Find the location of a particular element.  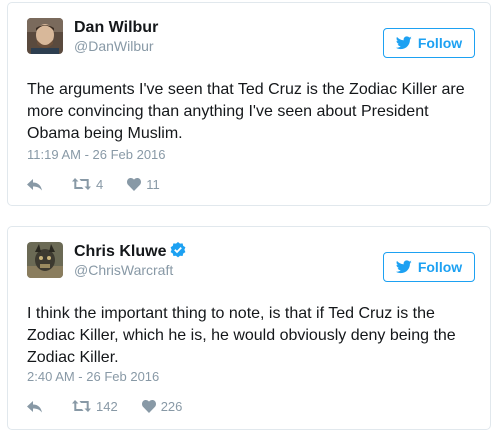

tweet-timestamp: 11:19 AM - 26 Feb 2016 is located at coordinates (96, 155).